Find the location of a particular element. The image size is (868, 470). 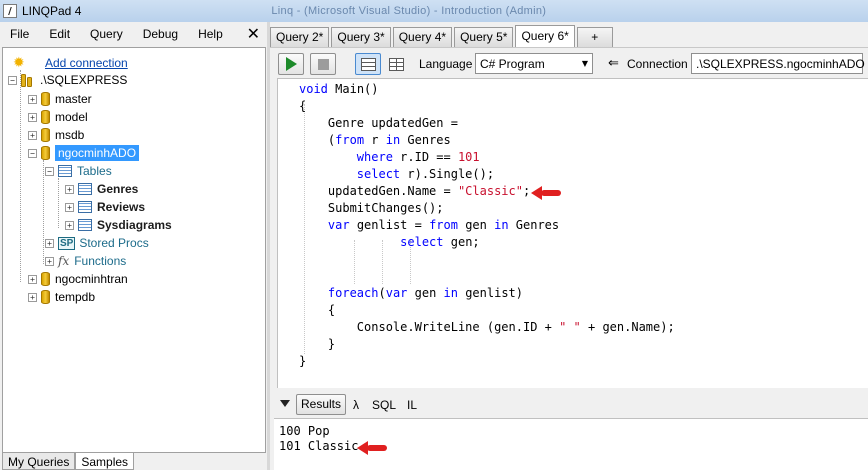

code-text: r is located at coordinates (375, 140).